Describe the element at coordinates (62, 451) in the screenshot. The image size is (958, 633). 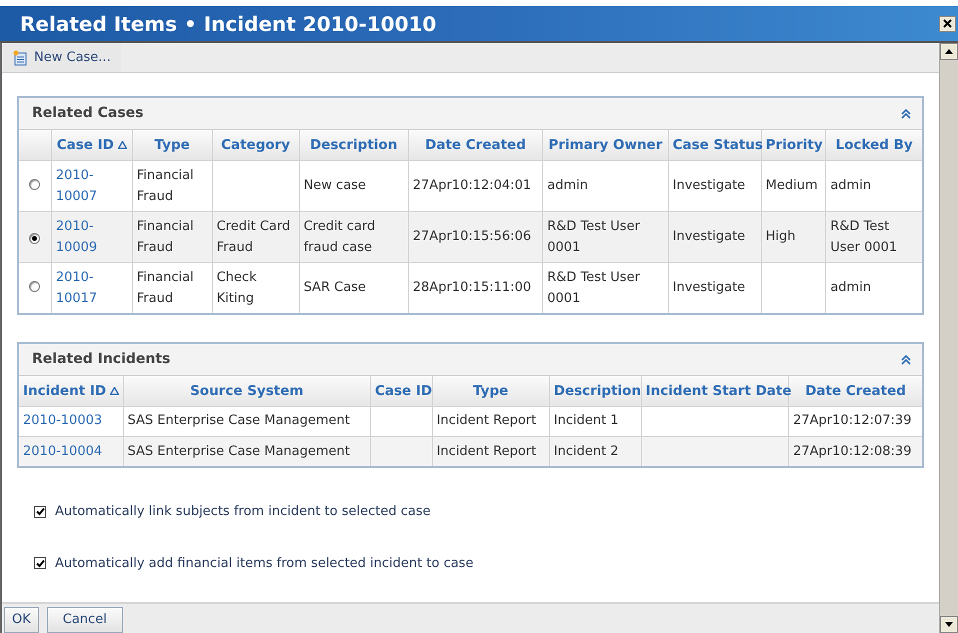
I see `incident-link: 2010-10004` at that location.